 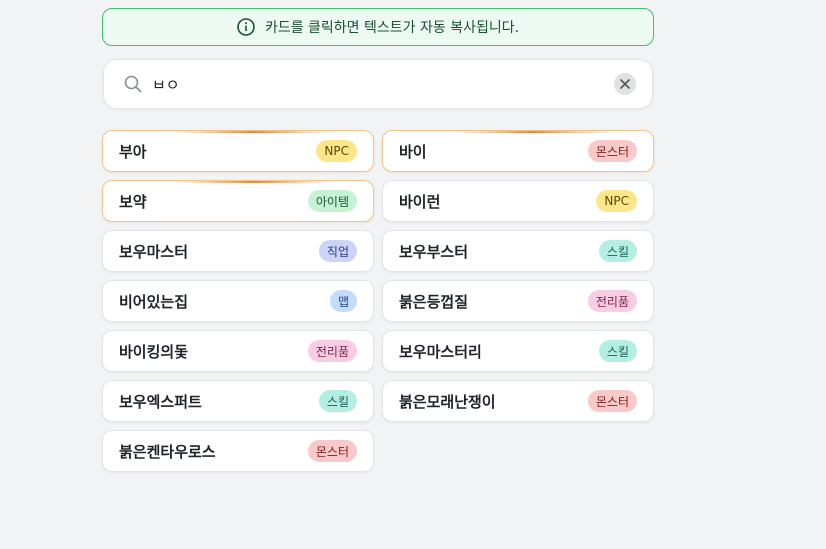 What do you see at coordinates (246, 27) in the screenshot?
I see `info-icon` at bounding box center [246, 27].